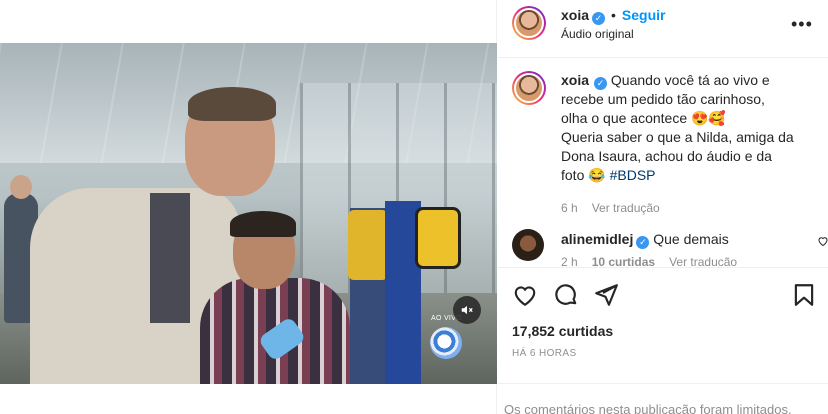 The height and width of the screenshot is (414, 828). Describe the element at coordinates (822, 241) in the screenshot. I see `comment-like-heart-icon` at that location.